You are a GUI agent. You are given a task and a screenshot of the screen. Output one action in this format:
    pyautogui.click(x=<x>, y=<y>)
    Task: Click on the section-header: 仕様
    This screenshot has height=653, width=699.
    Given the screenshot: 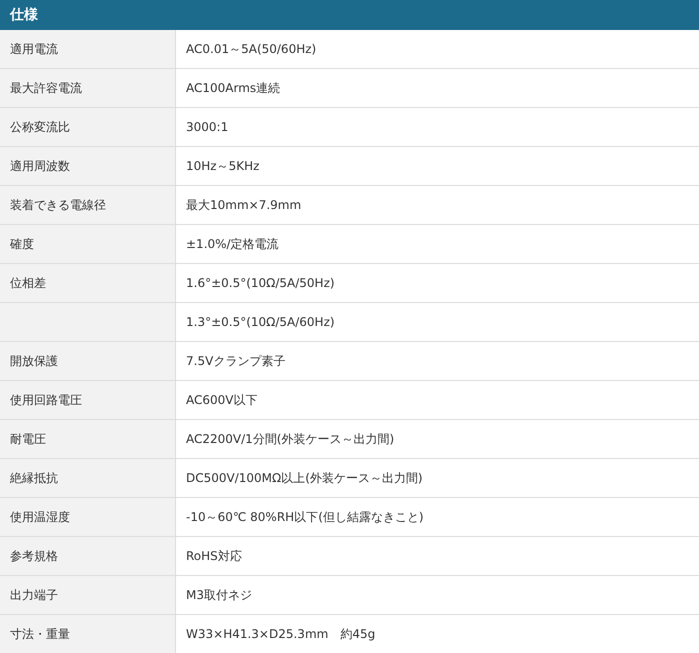 What is the action you would take?
    pyautogui.click(x=349, y=15)
    